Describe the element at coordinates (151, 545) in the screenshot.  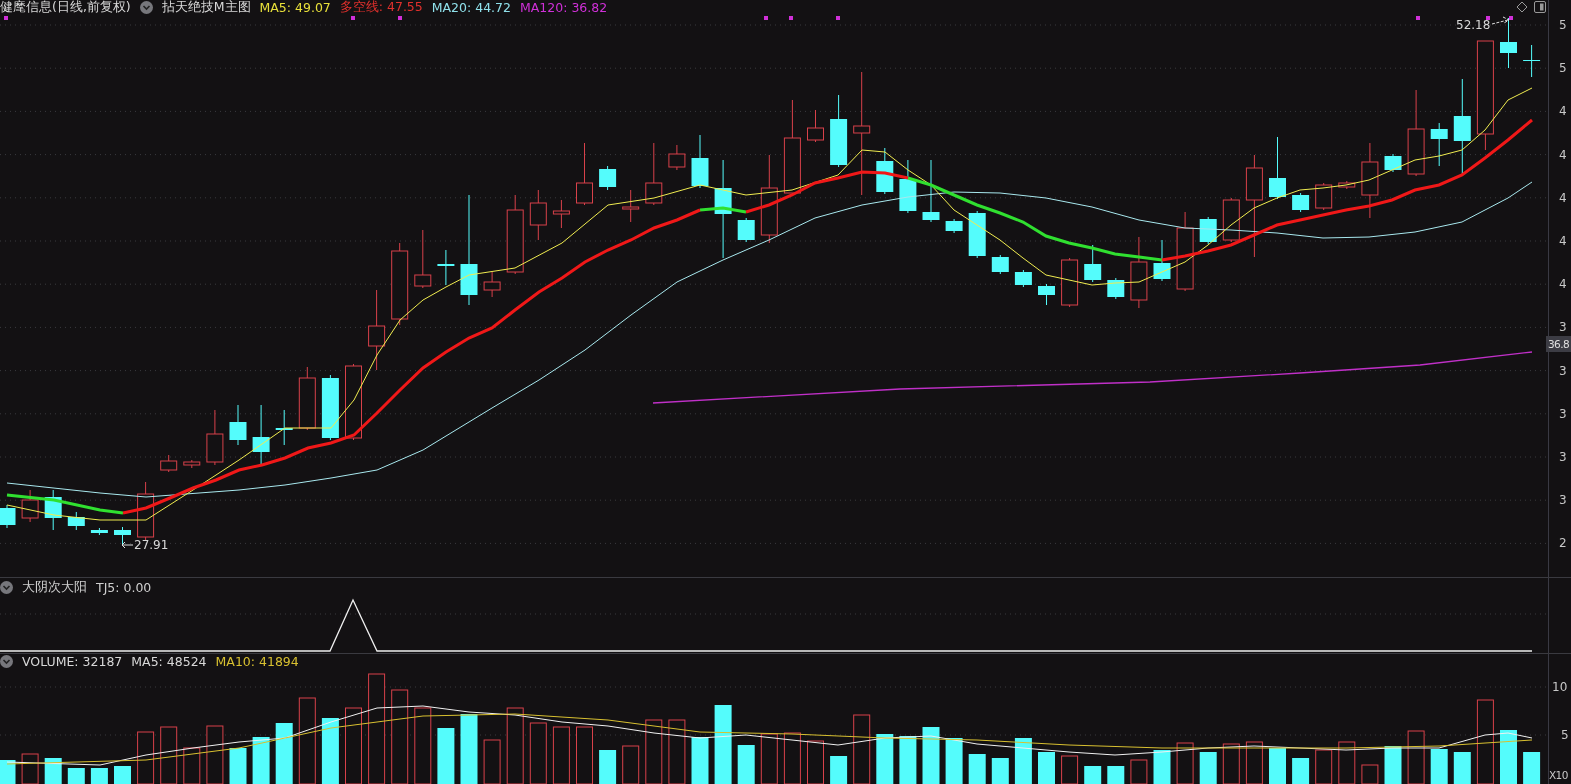
I see `low-price-label: 27.91` at that location.